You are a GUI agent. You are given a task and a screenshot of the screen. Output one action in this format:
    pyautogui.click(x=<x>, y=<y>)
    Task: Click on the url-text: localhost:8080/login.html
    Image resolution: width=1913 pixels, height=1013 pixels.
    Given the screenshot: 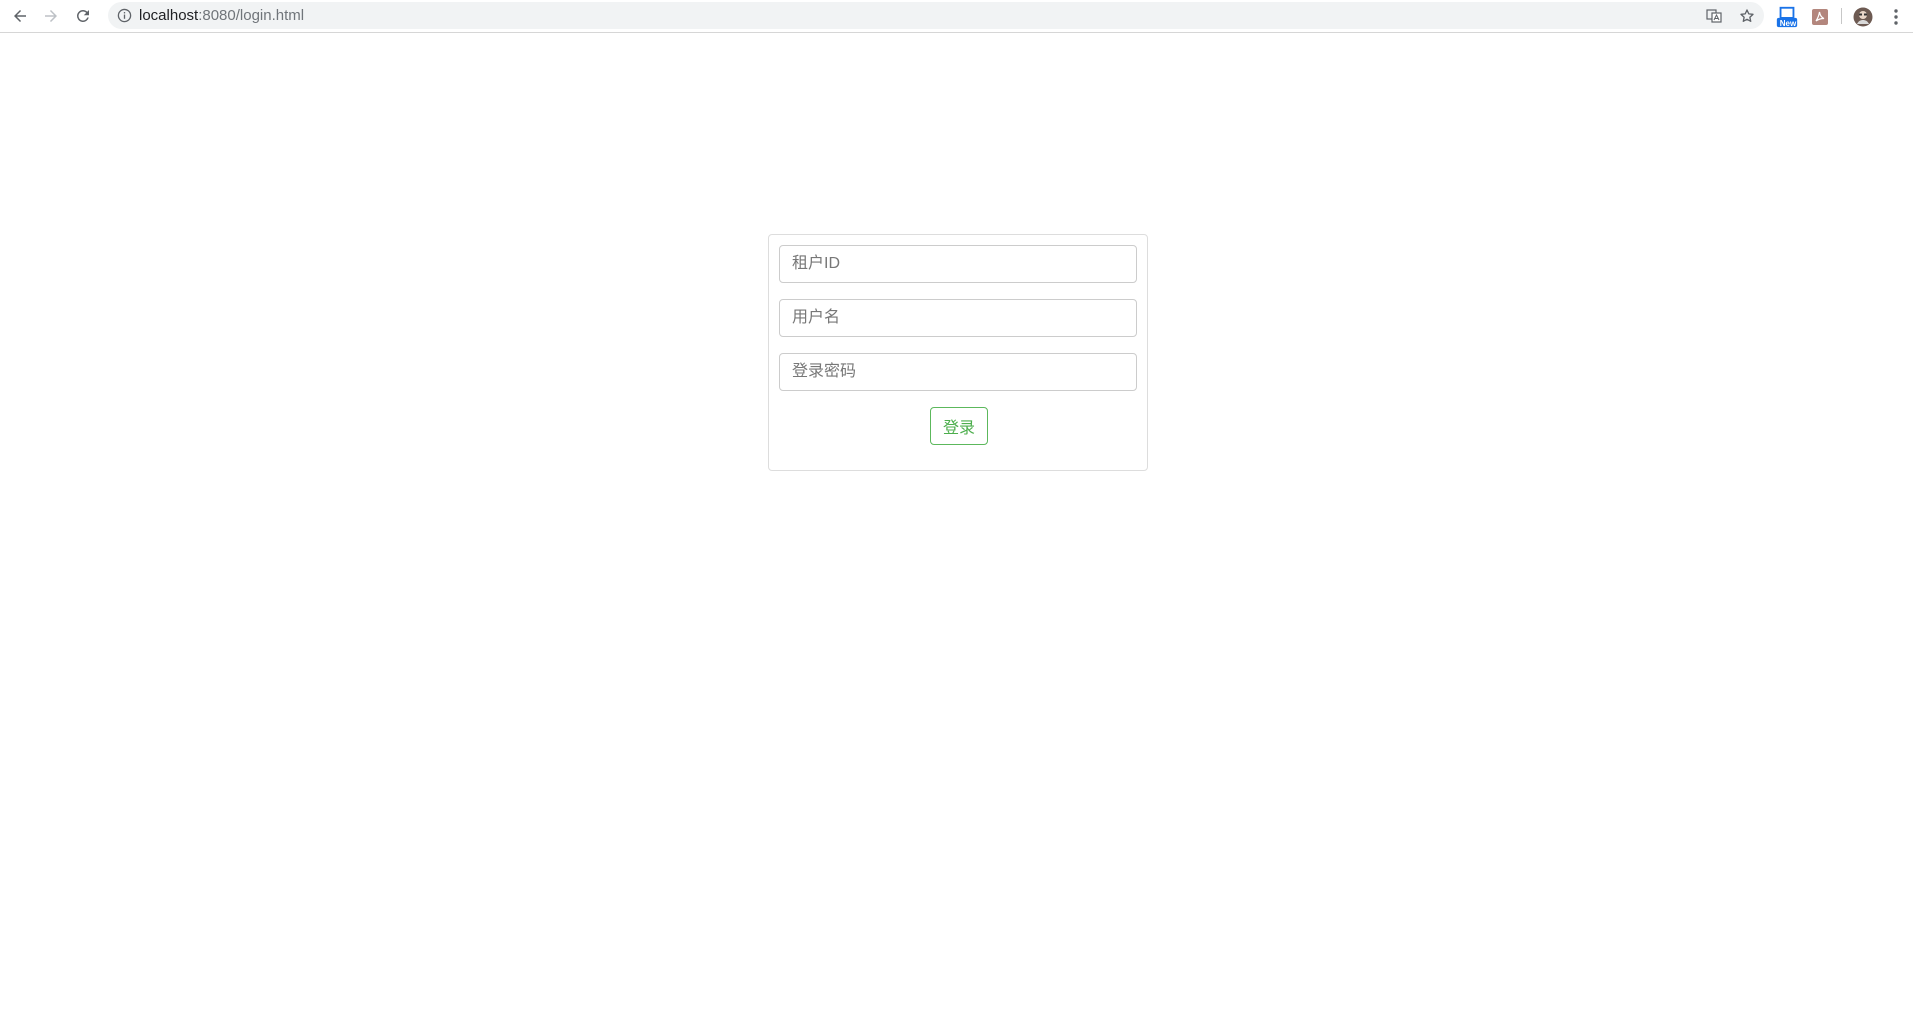 What is the action you would take?
    pyautogui.click(x=221, y=15)
    